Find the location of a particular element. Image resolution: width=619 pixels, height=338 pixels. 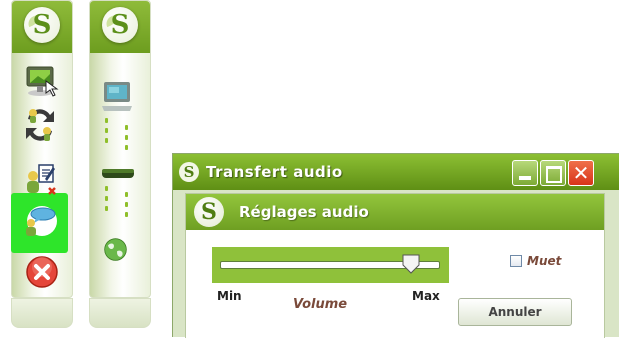

monitor-hand-icon is located at coordinates (42, 81).